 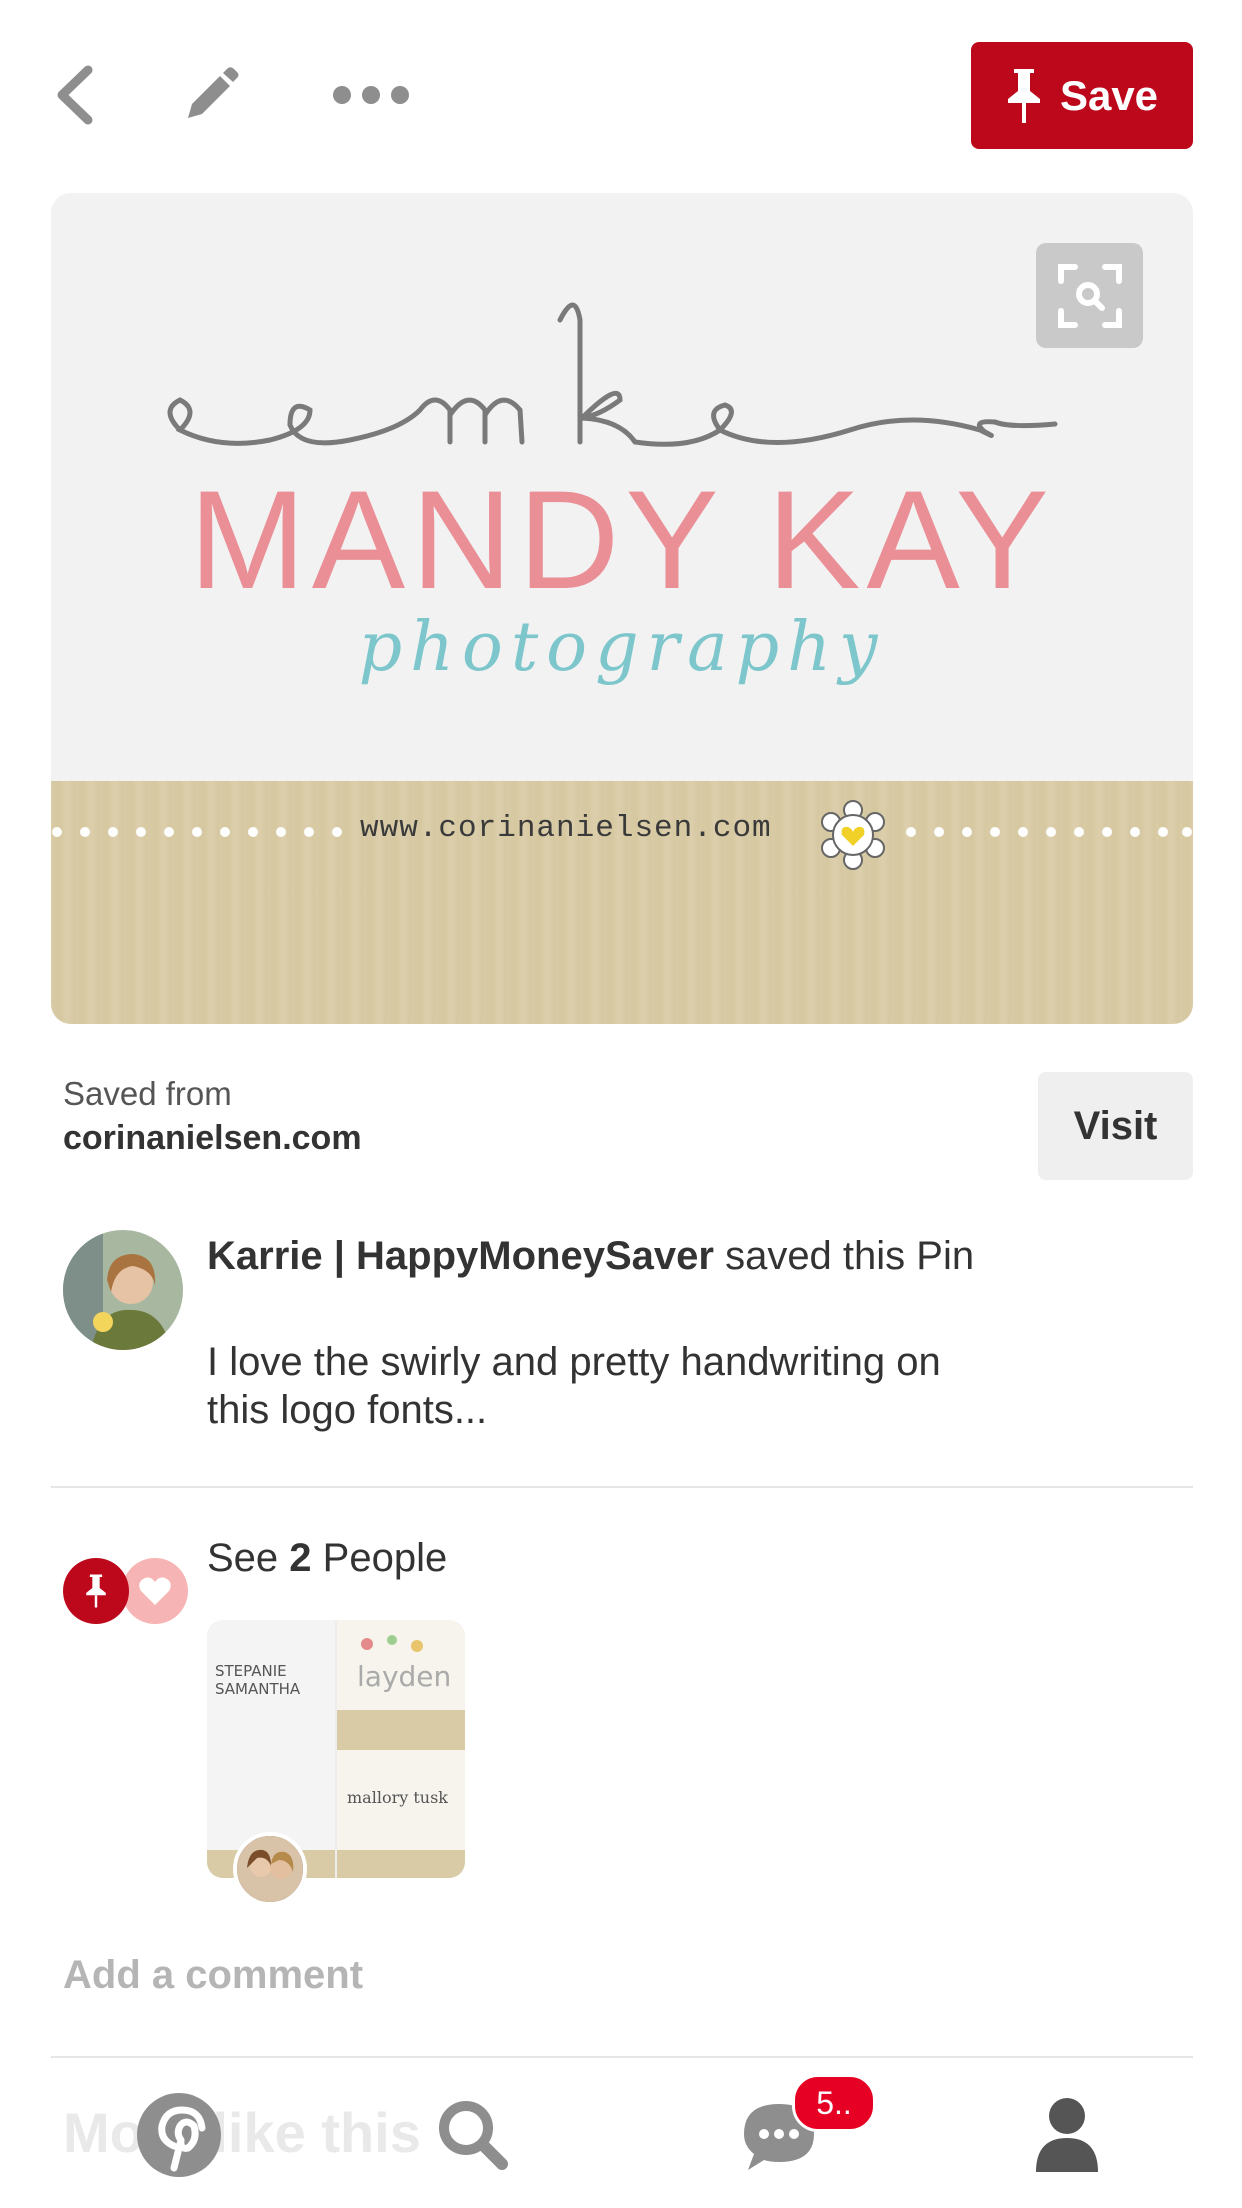 What do you see at coordinates (248, 1558) in the screenshot?
I see `see-people-prefix: See` at bounding box center [248, 1558].